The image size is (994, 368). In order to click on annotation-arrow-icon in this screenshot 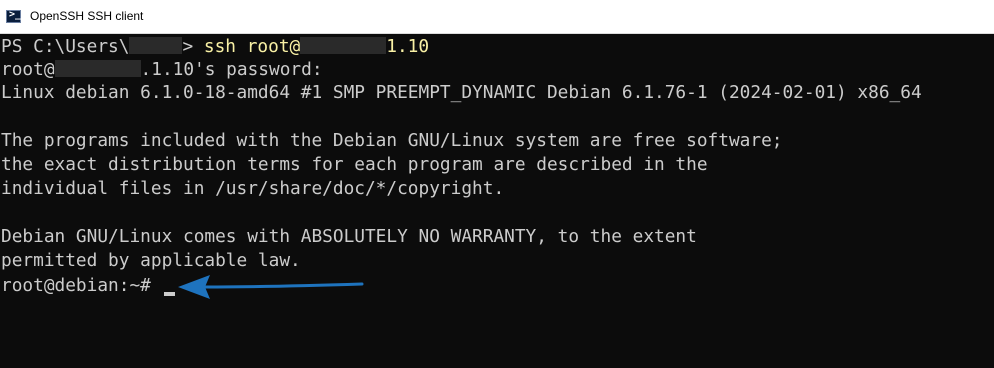, I will do `click(271, 287)`.